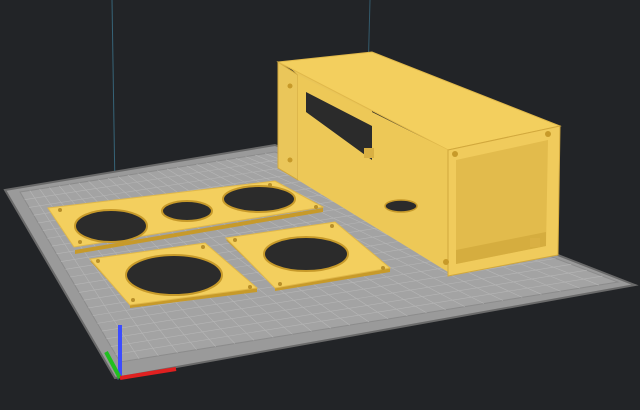  I want to click on three-hole-plate-hole-left, so click(111, 226).